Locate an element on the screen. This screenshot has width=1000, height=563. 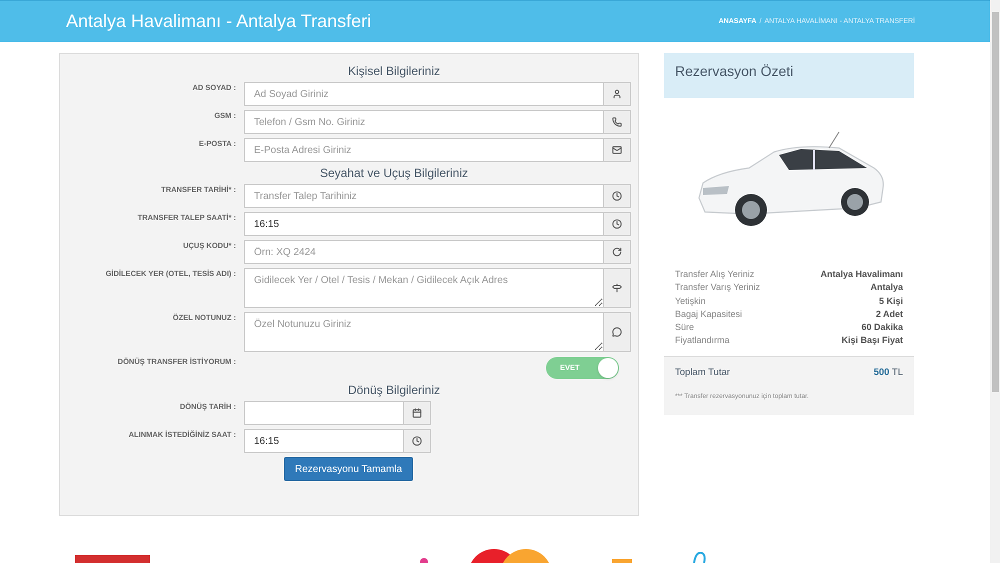
summary-title: Rezervasyon Özeti is located at coordinates (734, 71).